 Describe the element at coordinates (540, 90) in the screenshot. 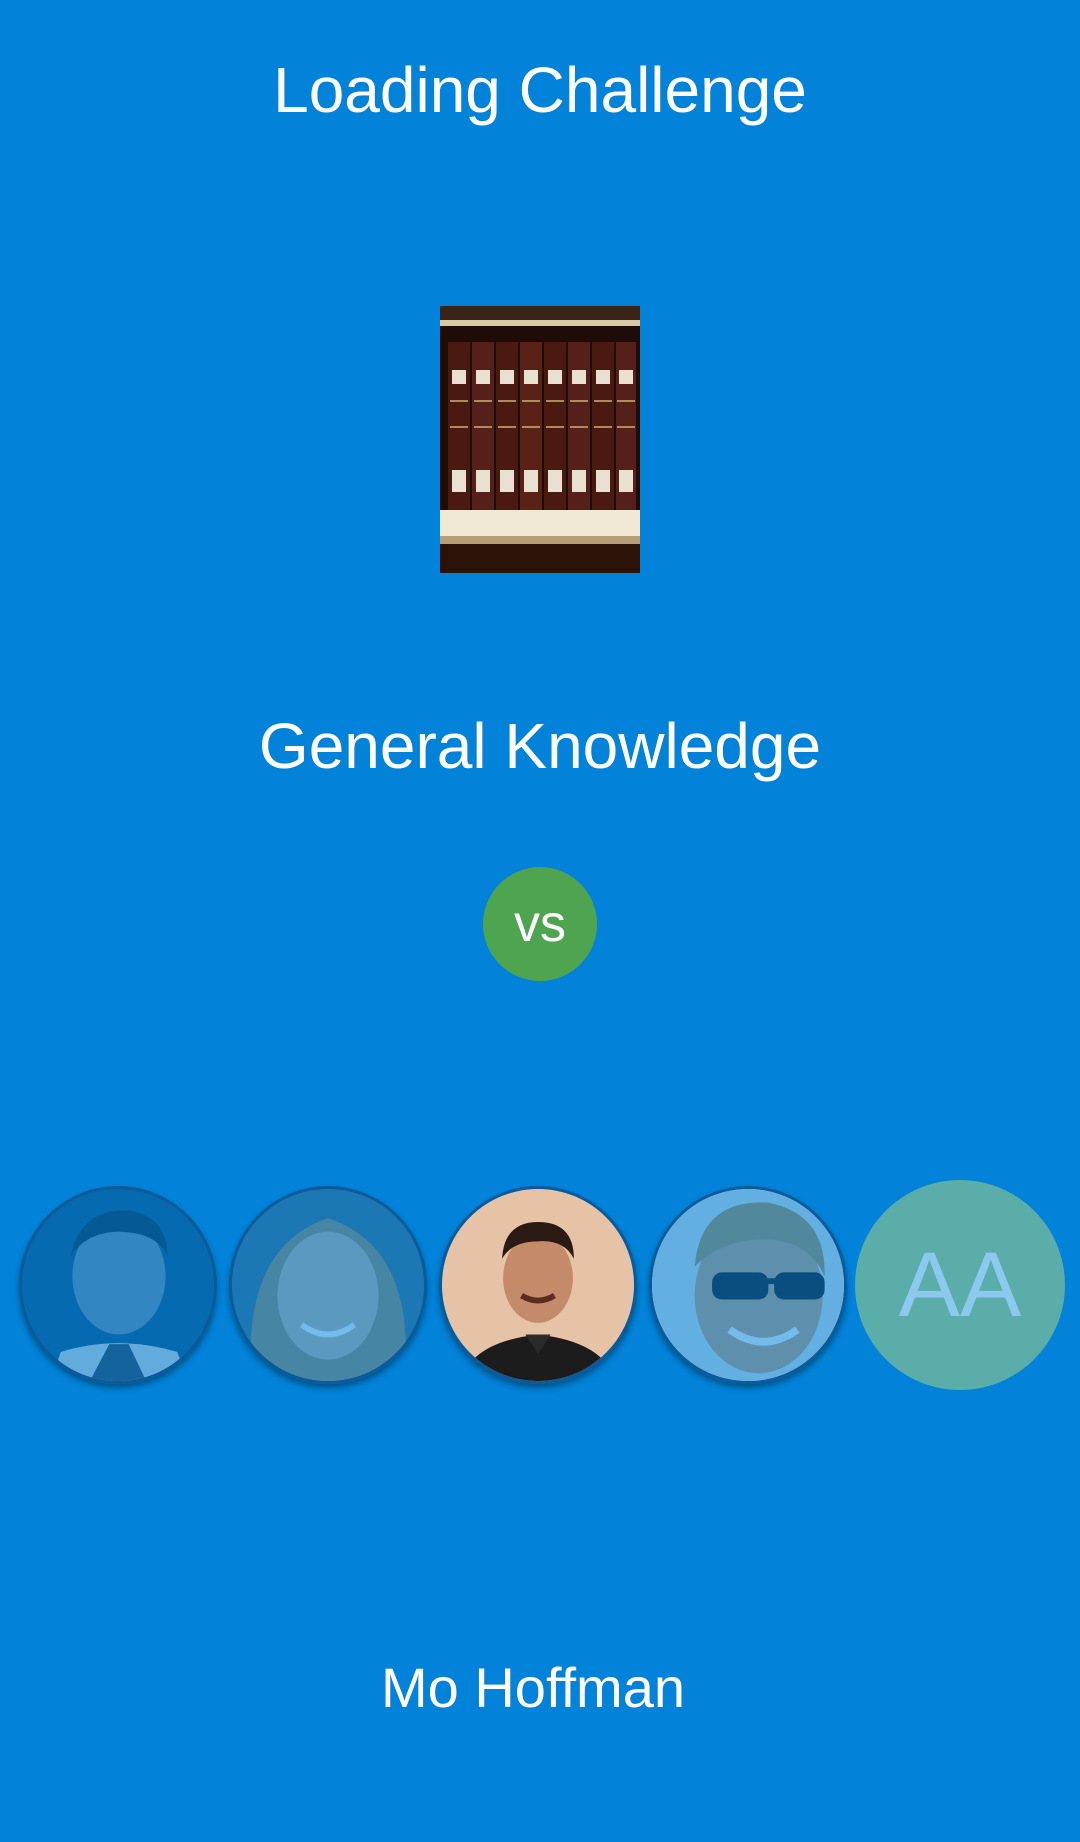

I see `page-title: Loading Challenge` at that location.